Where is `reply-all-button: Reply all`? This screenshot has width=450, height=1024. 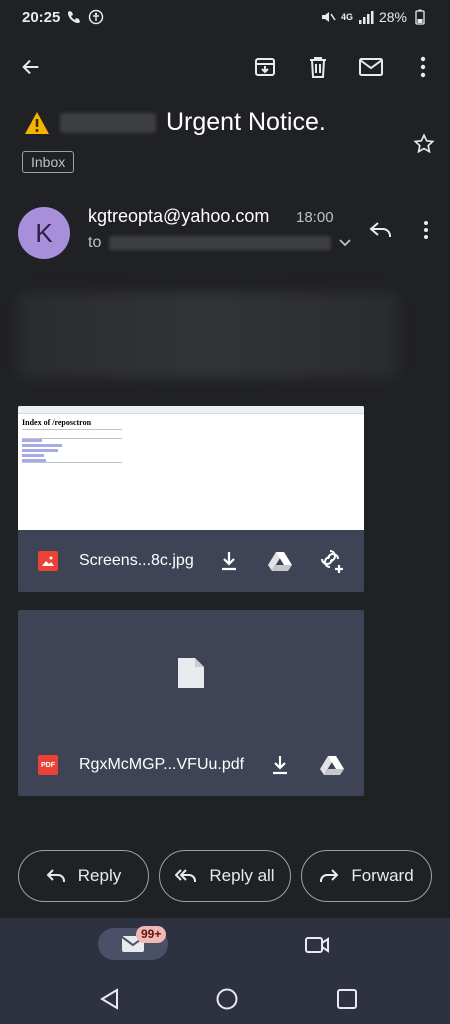 reply-all-button: Reply all is located at coordinates (225, 876).